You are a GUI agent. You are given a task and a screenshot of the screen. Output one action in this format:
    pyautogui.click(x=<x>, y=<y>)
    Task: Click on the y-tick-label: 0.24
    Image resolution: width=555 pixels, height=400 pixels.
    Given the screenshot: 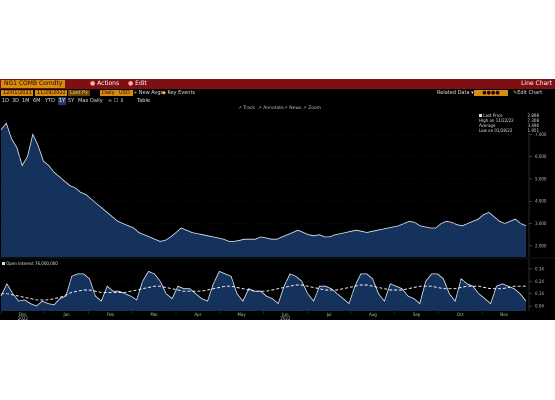 What is the action you would take?
    pyautogui.click(x=539, y=281)
    